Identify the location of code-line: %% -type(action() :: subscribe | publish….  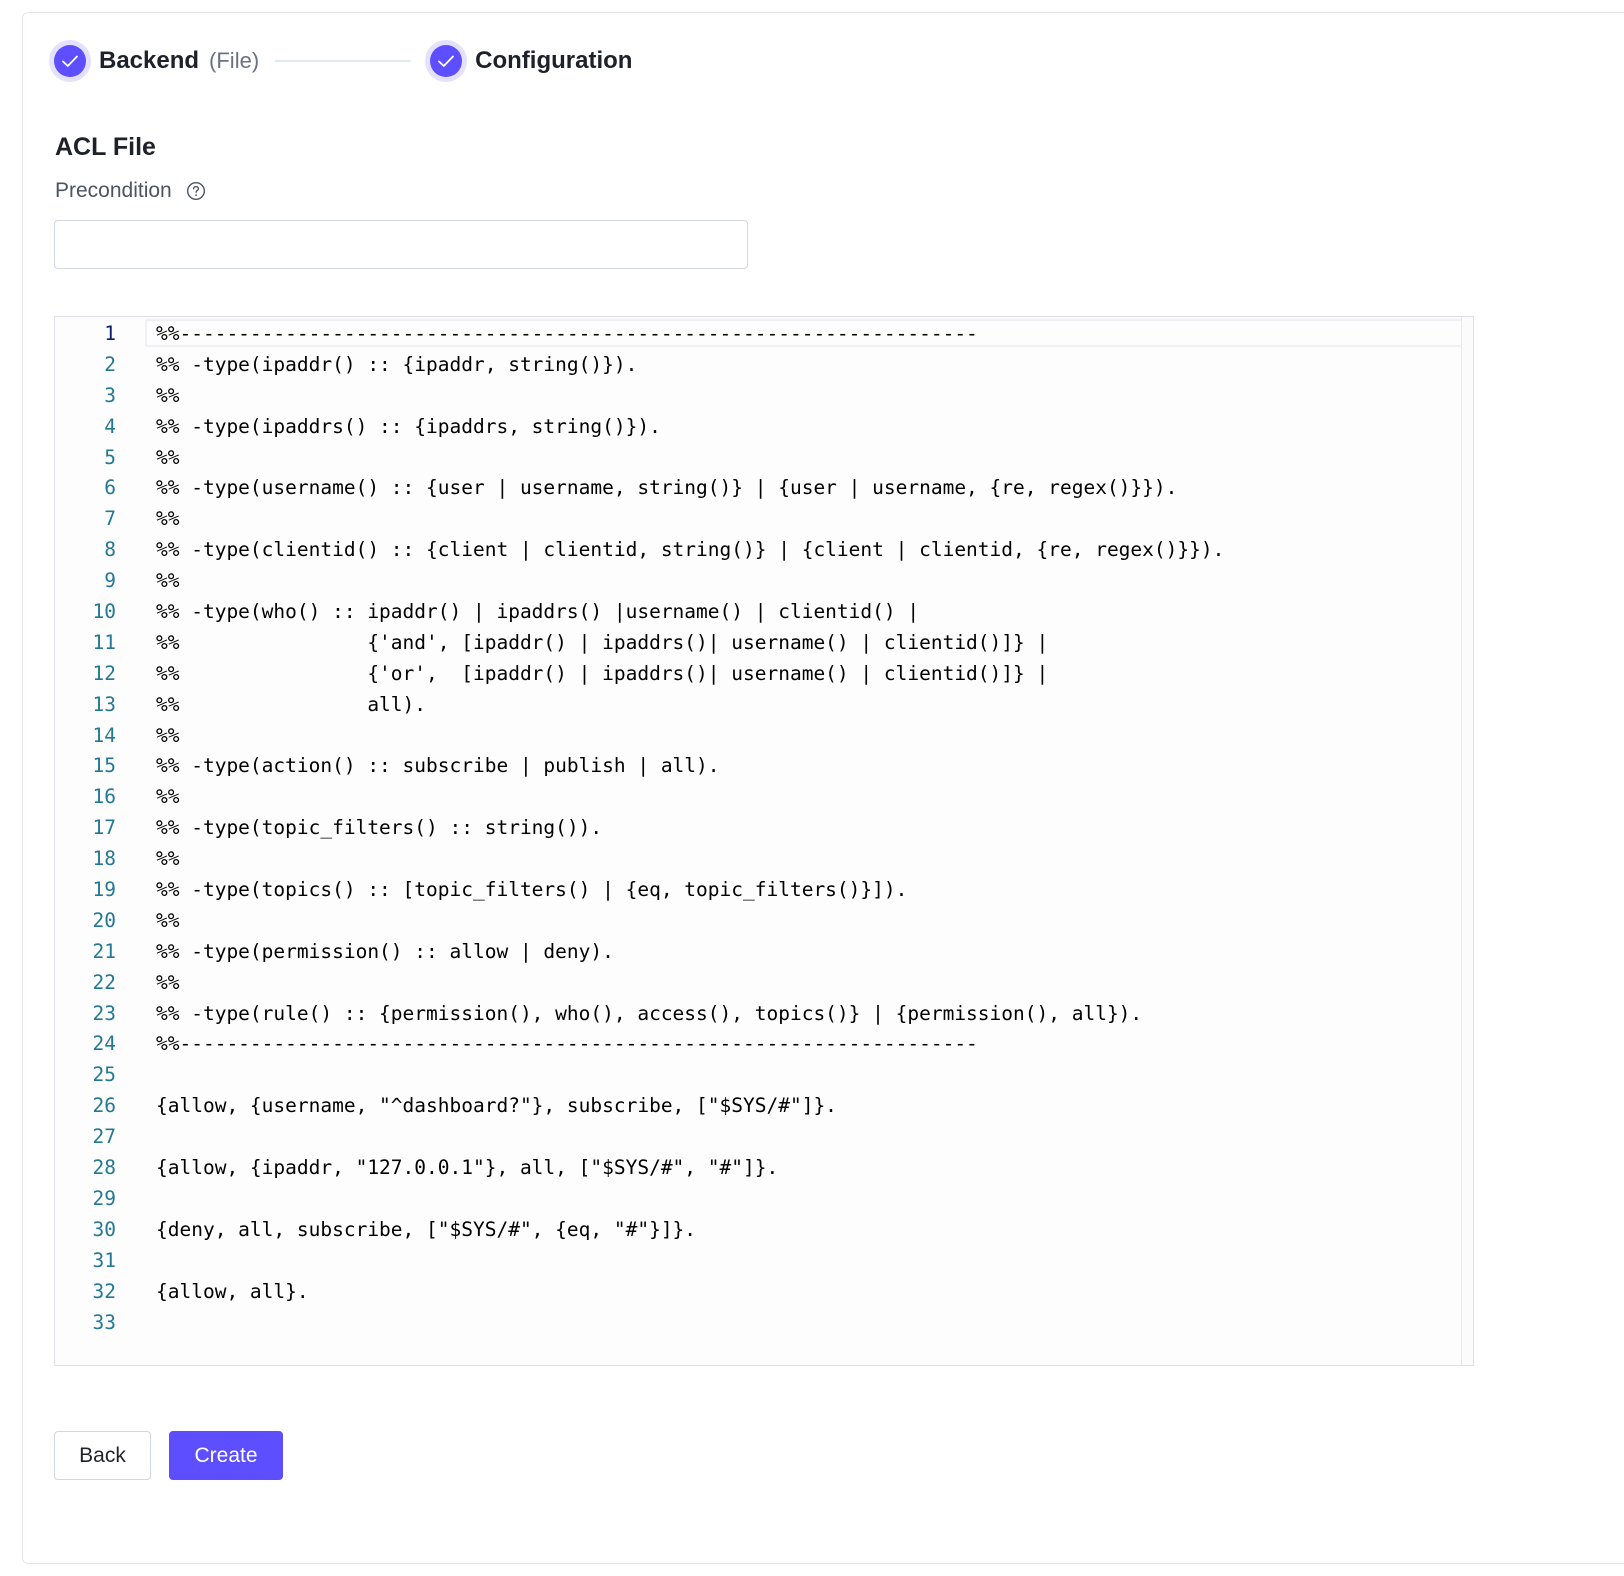
(690, 766).